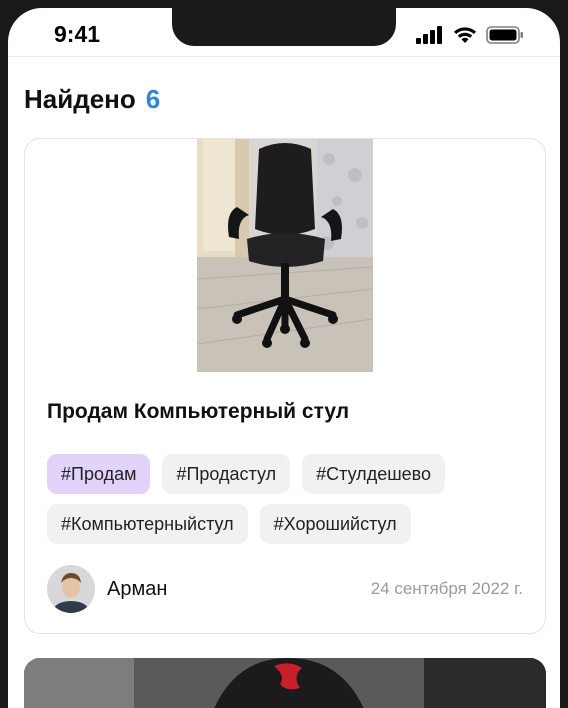 The width and height of the screenshot is (568, 708). Describe the element at coordinates (284, 27) in the screenshot. I see `device-notch` at that location.